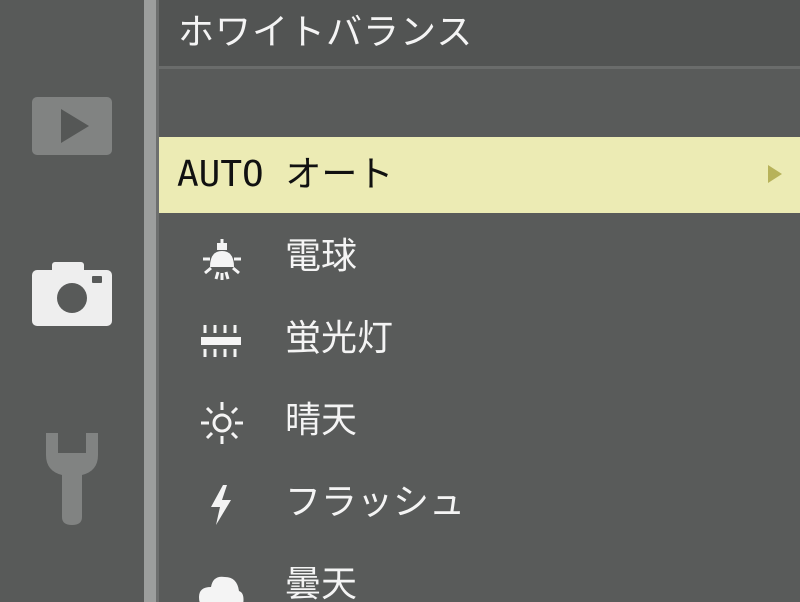 This screenshot has width=800, height=602. What do you see at coordinates (326, 32) in the screenshot?
I see `page-title: ホワイトバランス` at bounding box center [326, 32].